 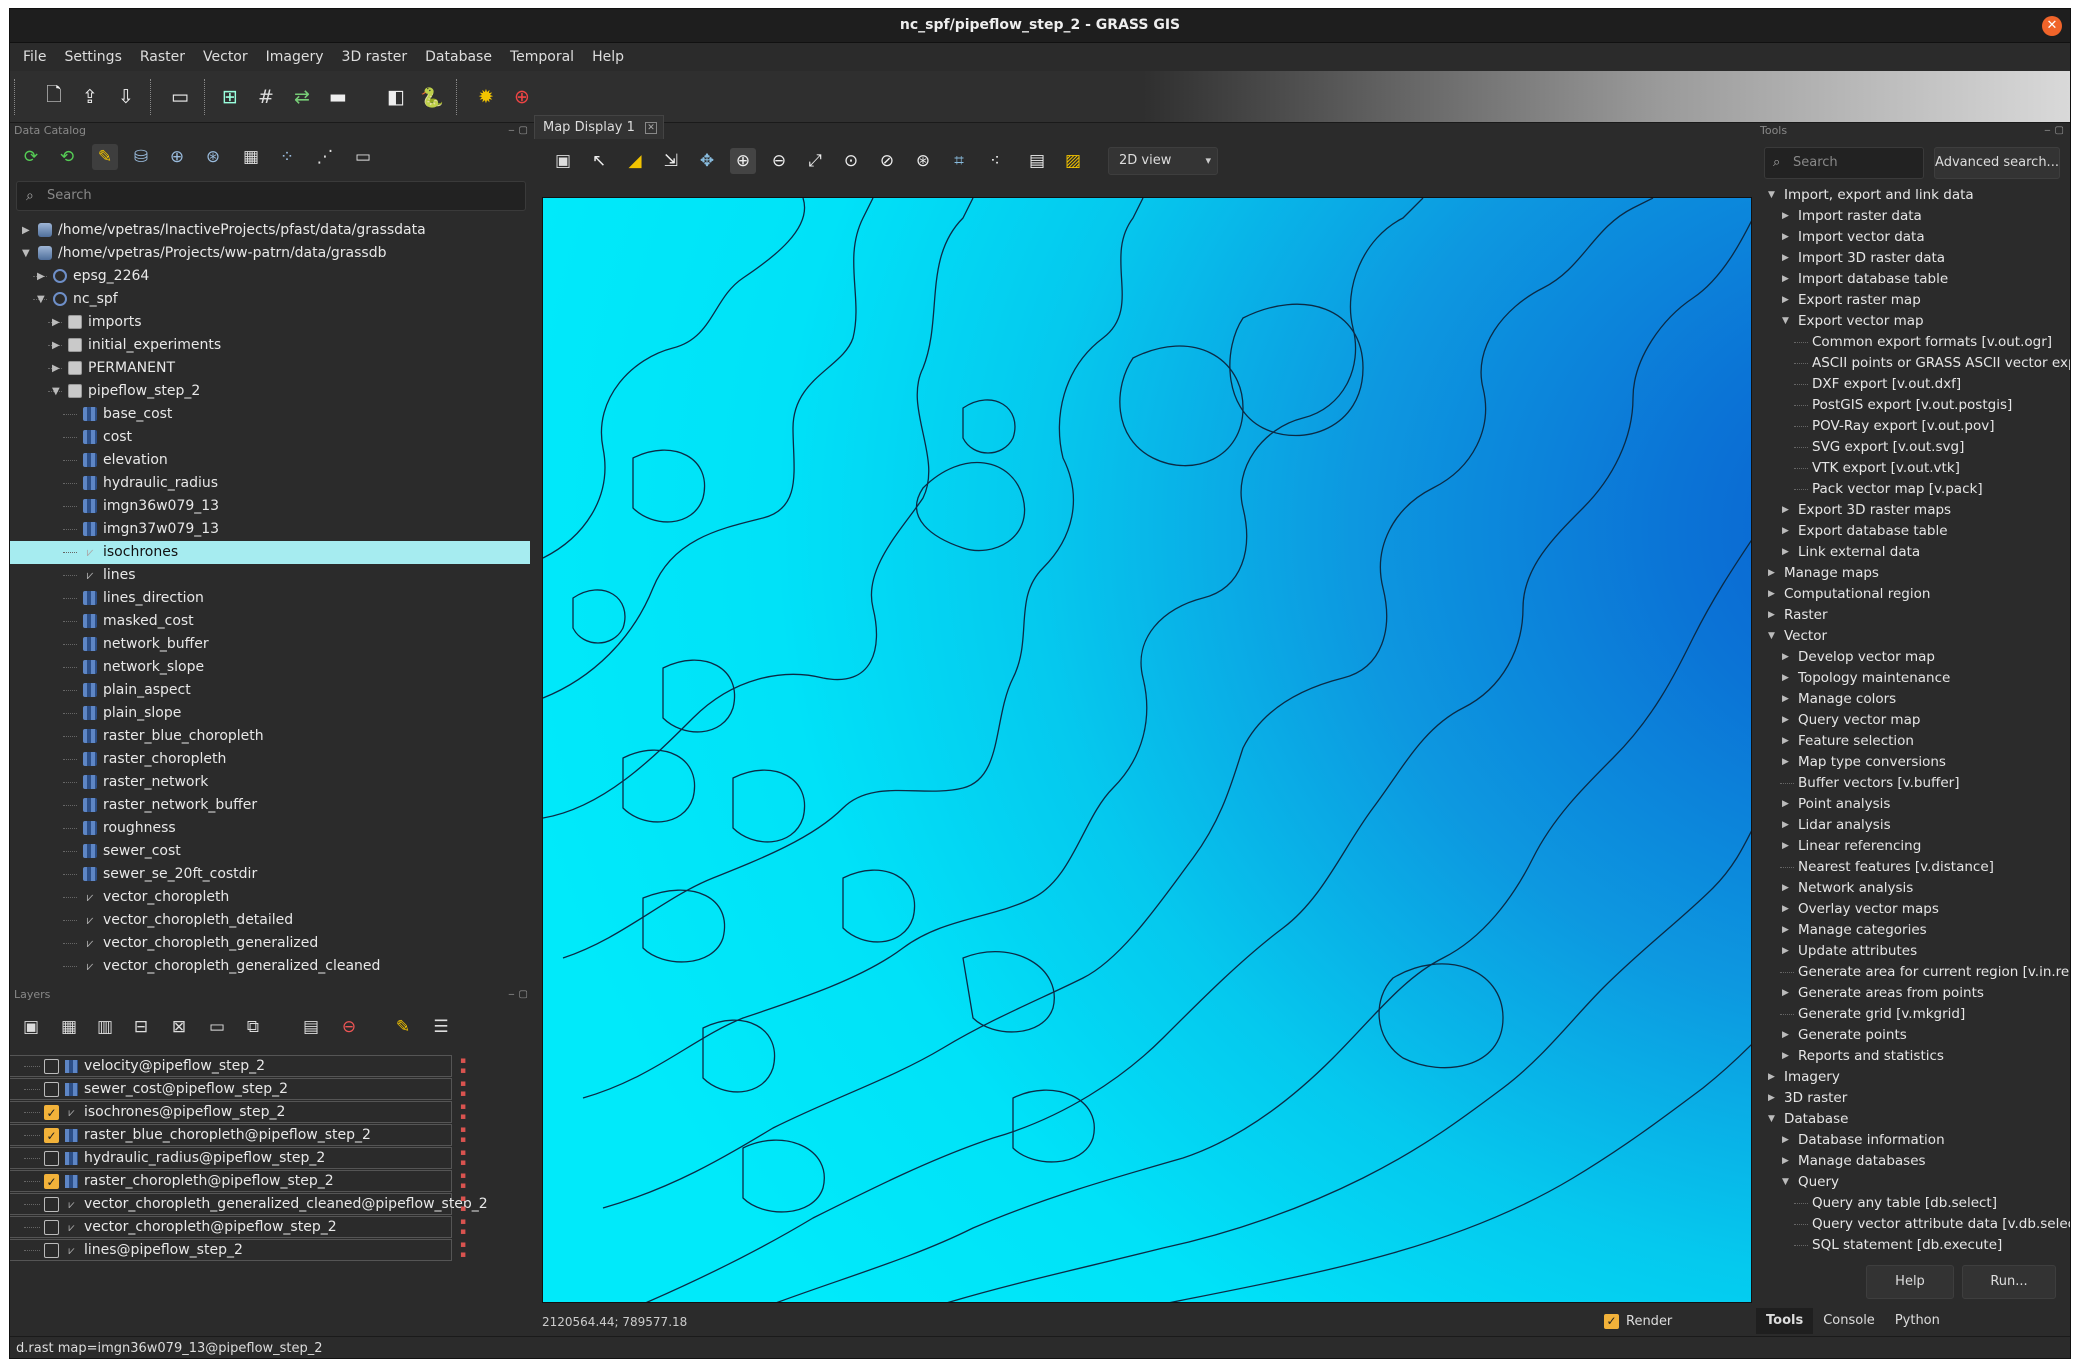 I want to click on gcp-manager-icon: #, so click(x=266, y=97).